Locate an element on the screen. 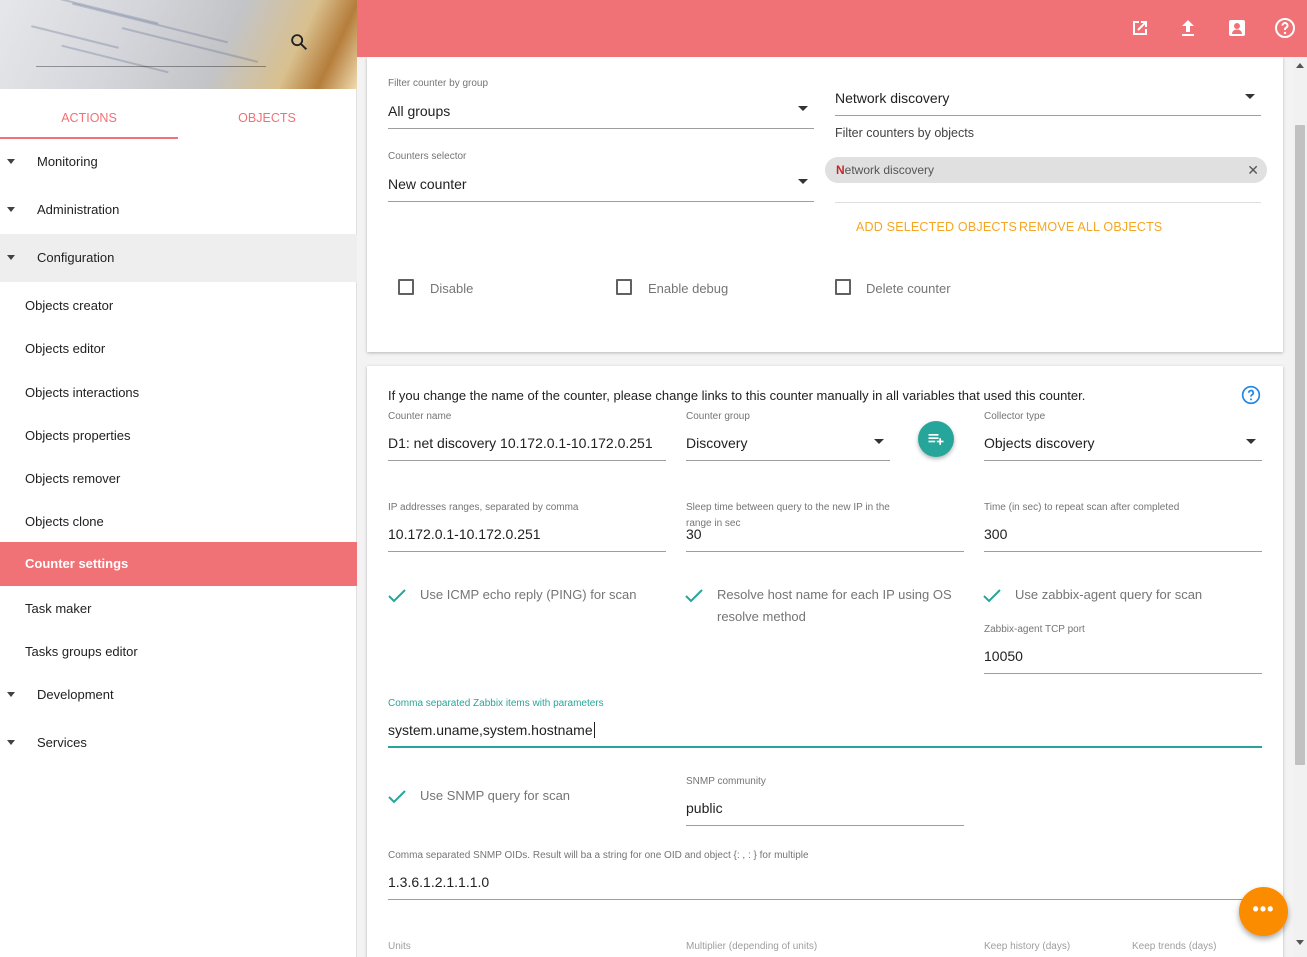  contact-card-icon is located at coordinates (1237, 28).